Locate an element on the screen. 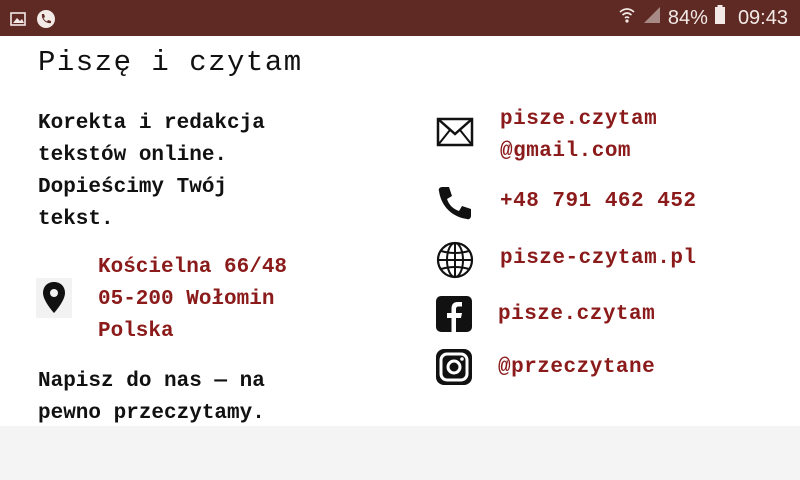 Image resolution: width=800 pixels, height=480 pixels. battery-icon is located at coordinates (720, 18).